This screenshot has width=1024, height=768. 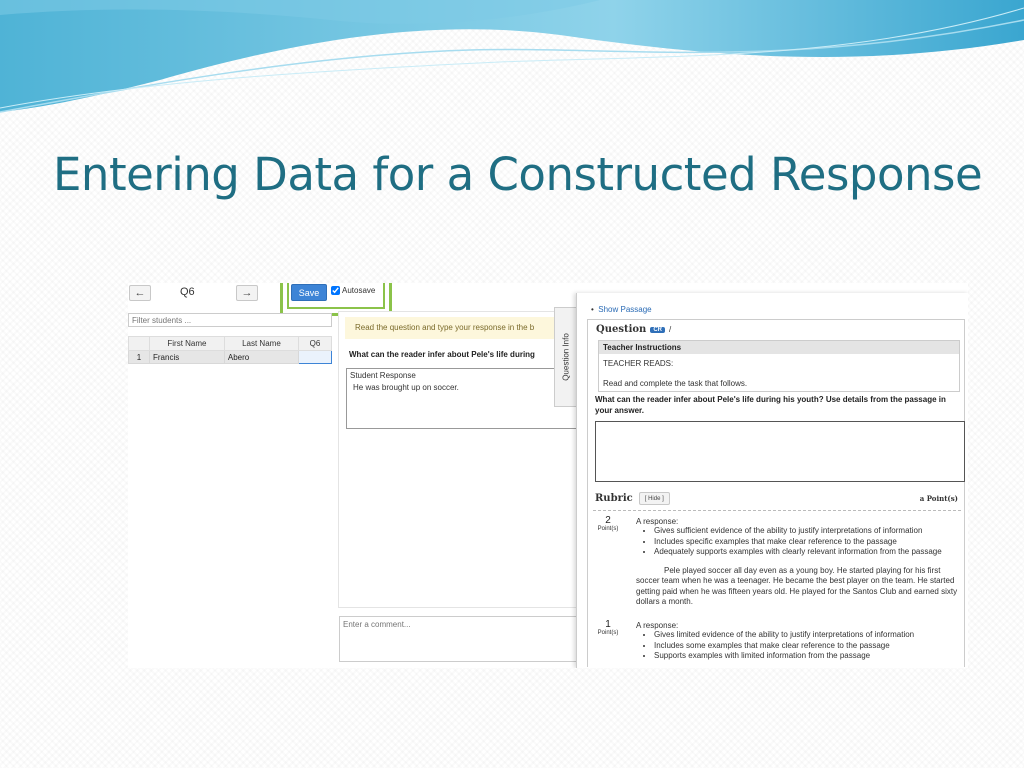 I want to click on points-header: a Point(s), so click(x=938, y=498).